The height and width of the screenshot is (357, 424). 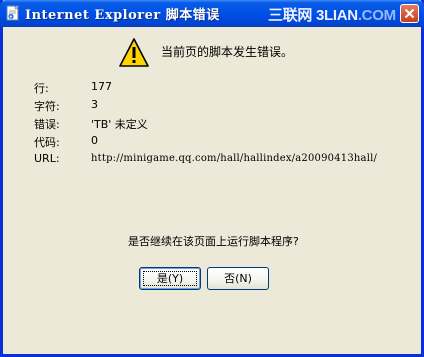 I want to click on close-icon, so click(x=409, y=13).